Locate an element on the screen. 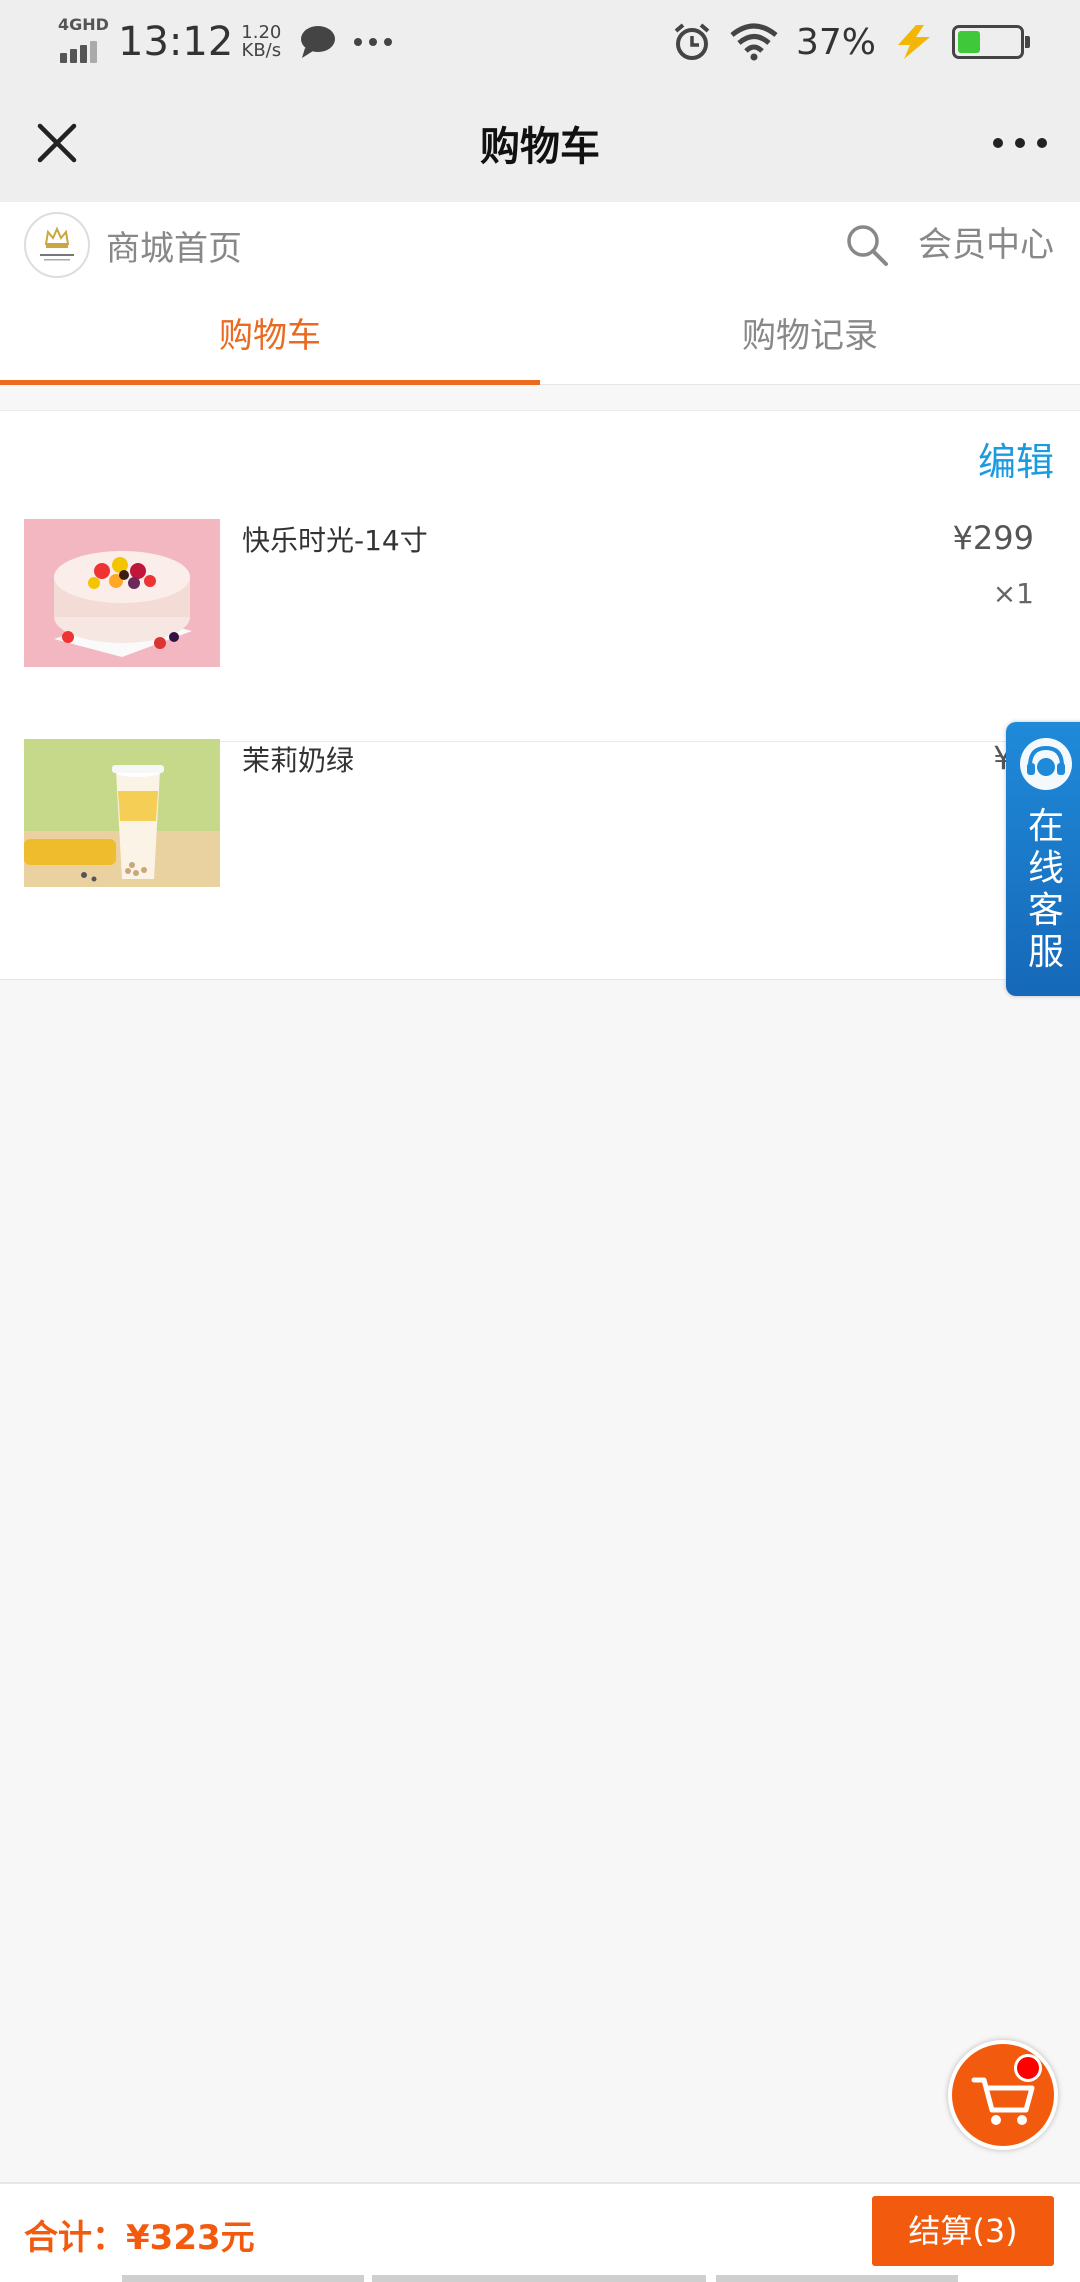  item-quantity: ×1 is located at coordinates (1013, 593).